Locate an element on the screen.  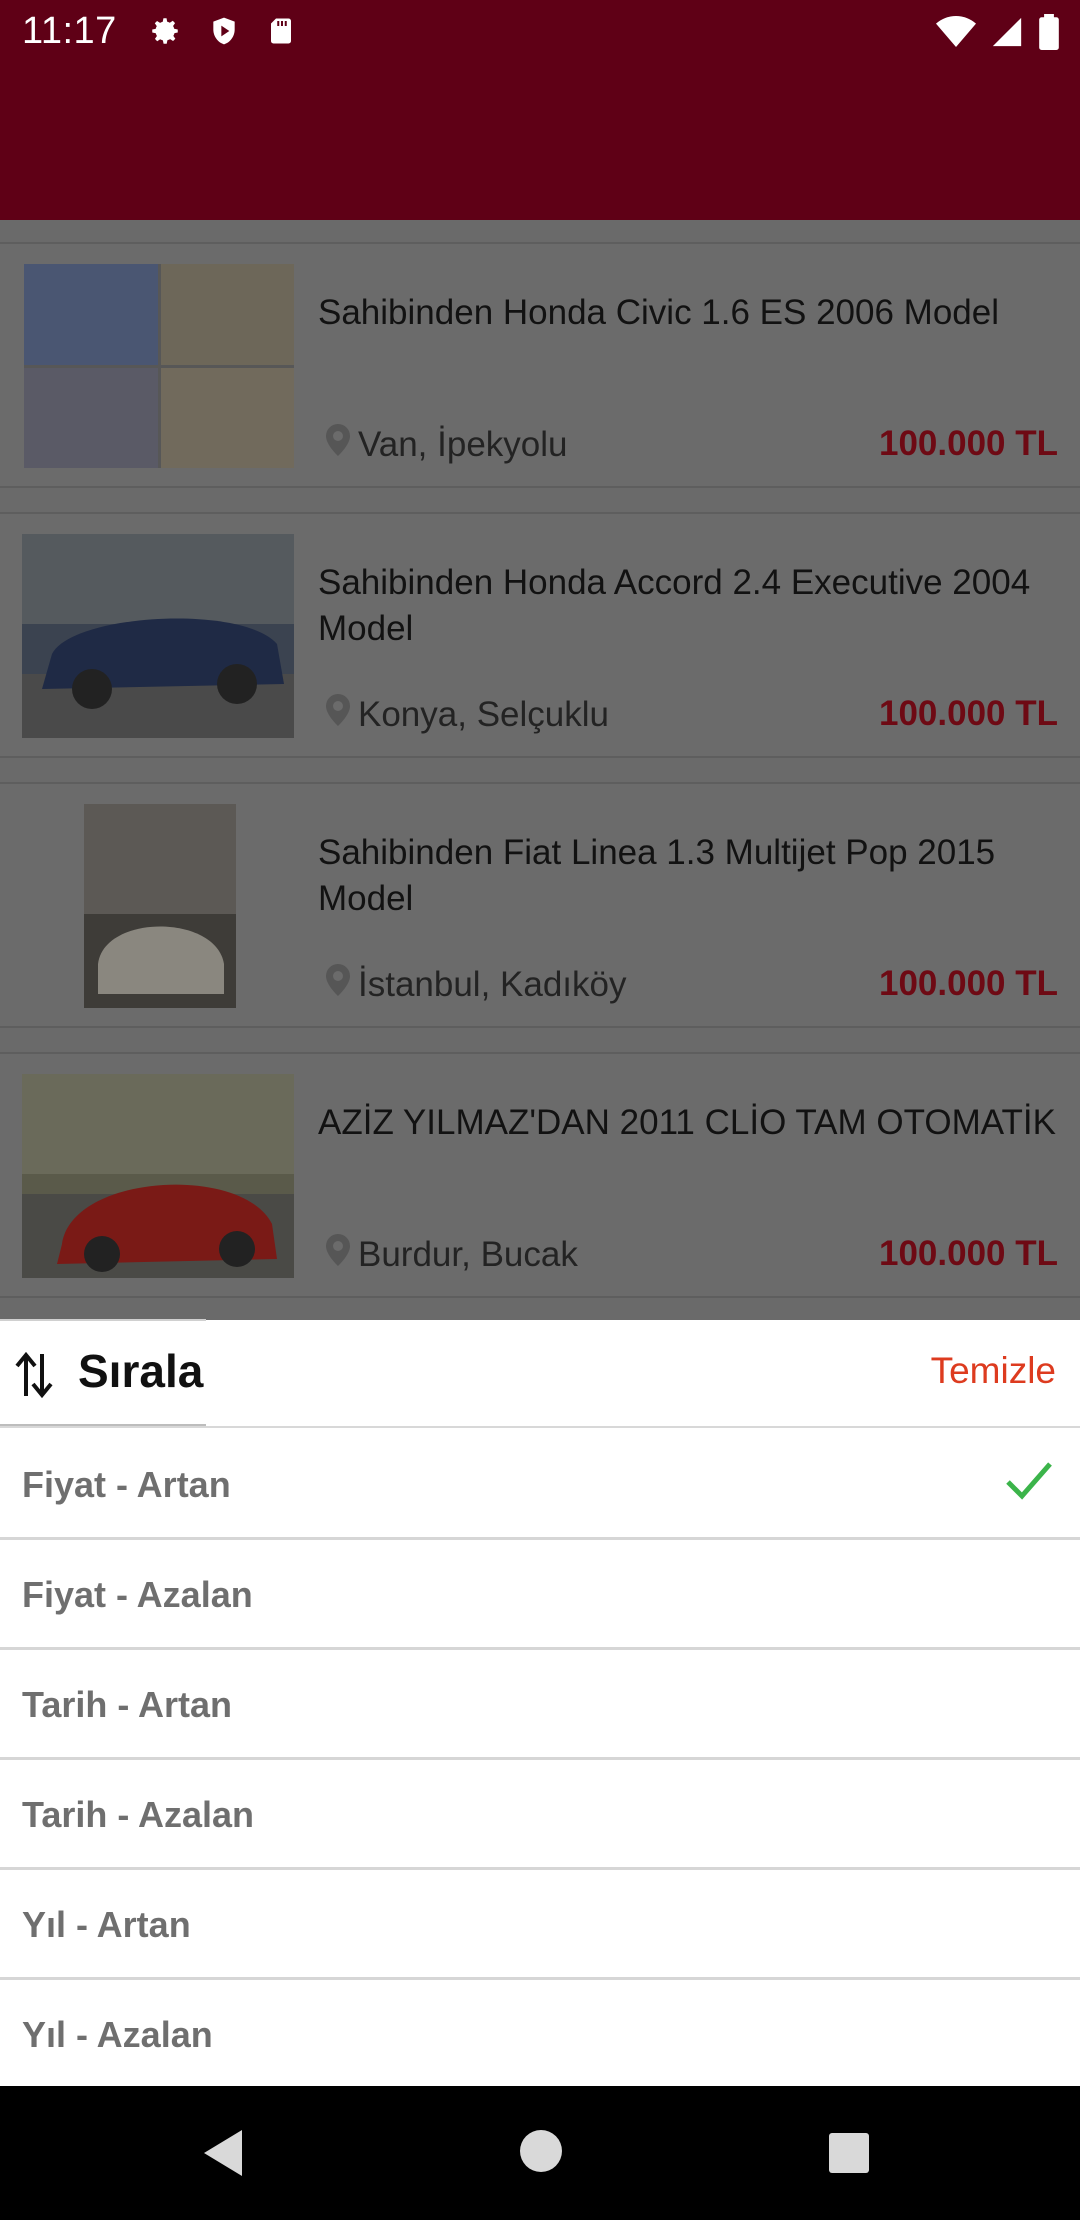
sort-icon is located at coordinates (34, 1377).